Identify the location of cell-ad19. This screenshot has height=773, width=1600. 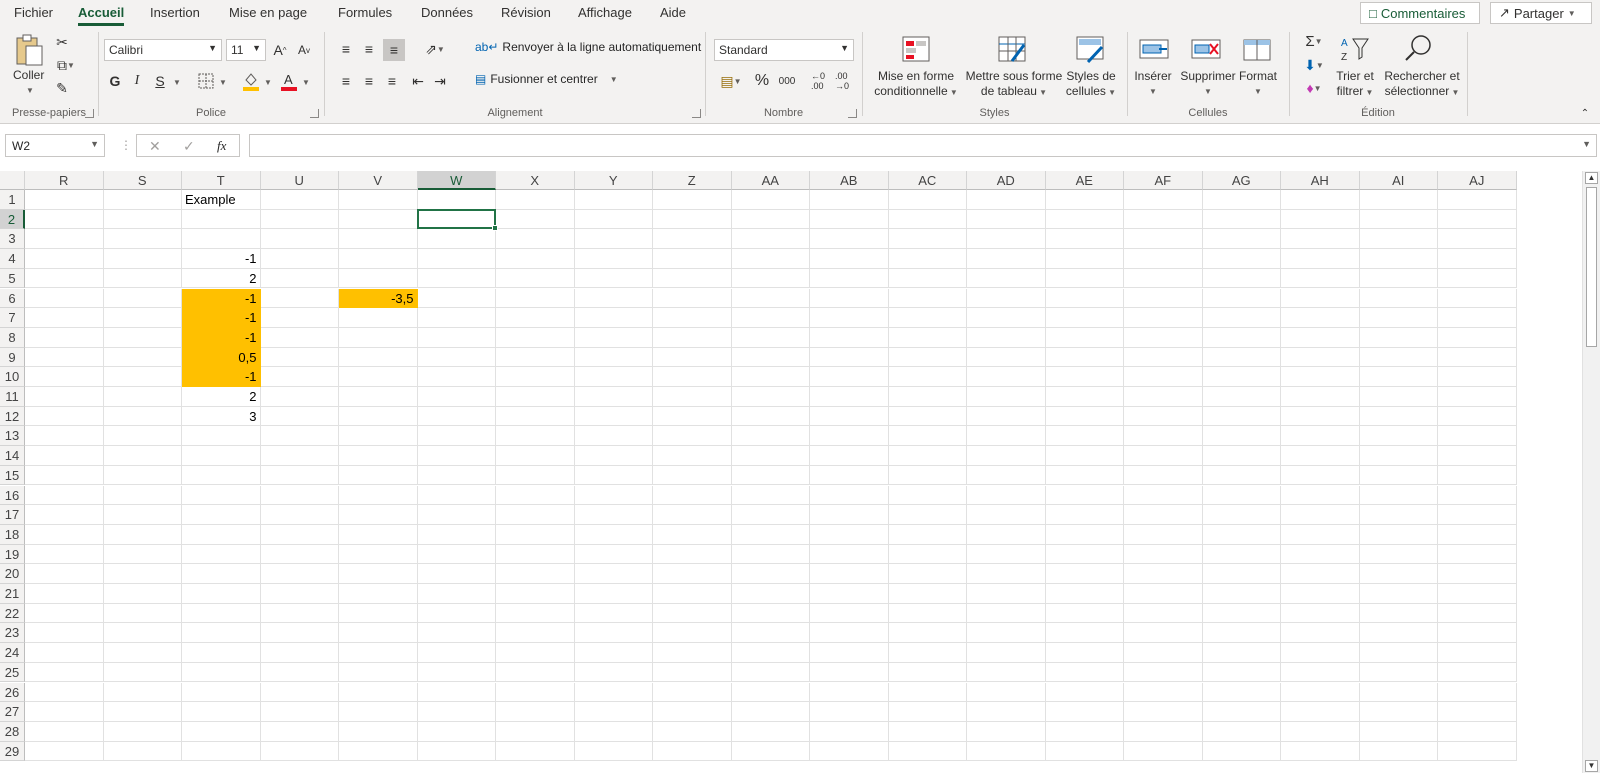
(1006, 554).